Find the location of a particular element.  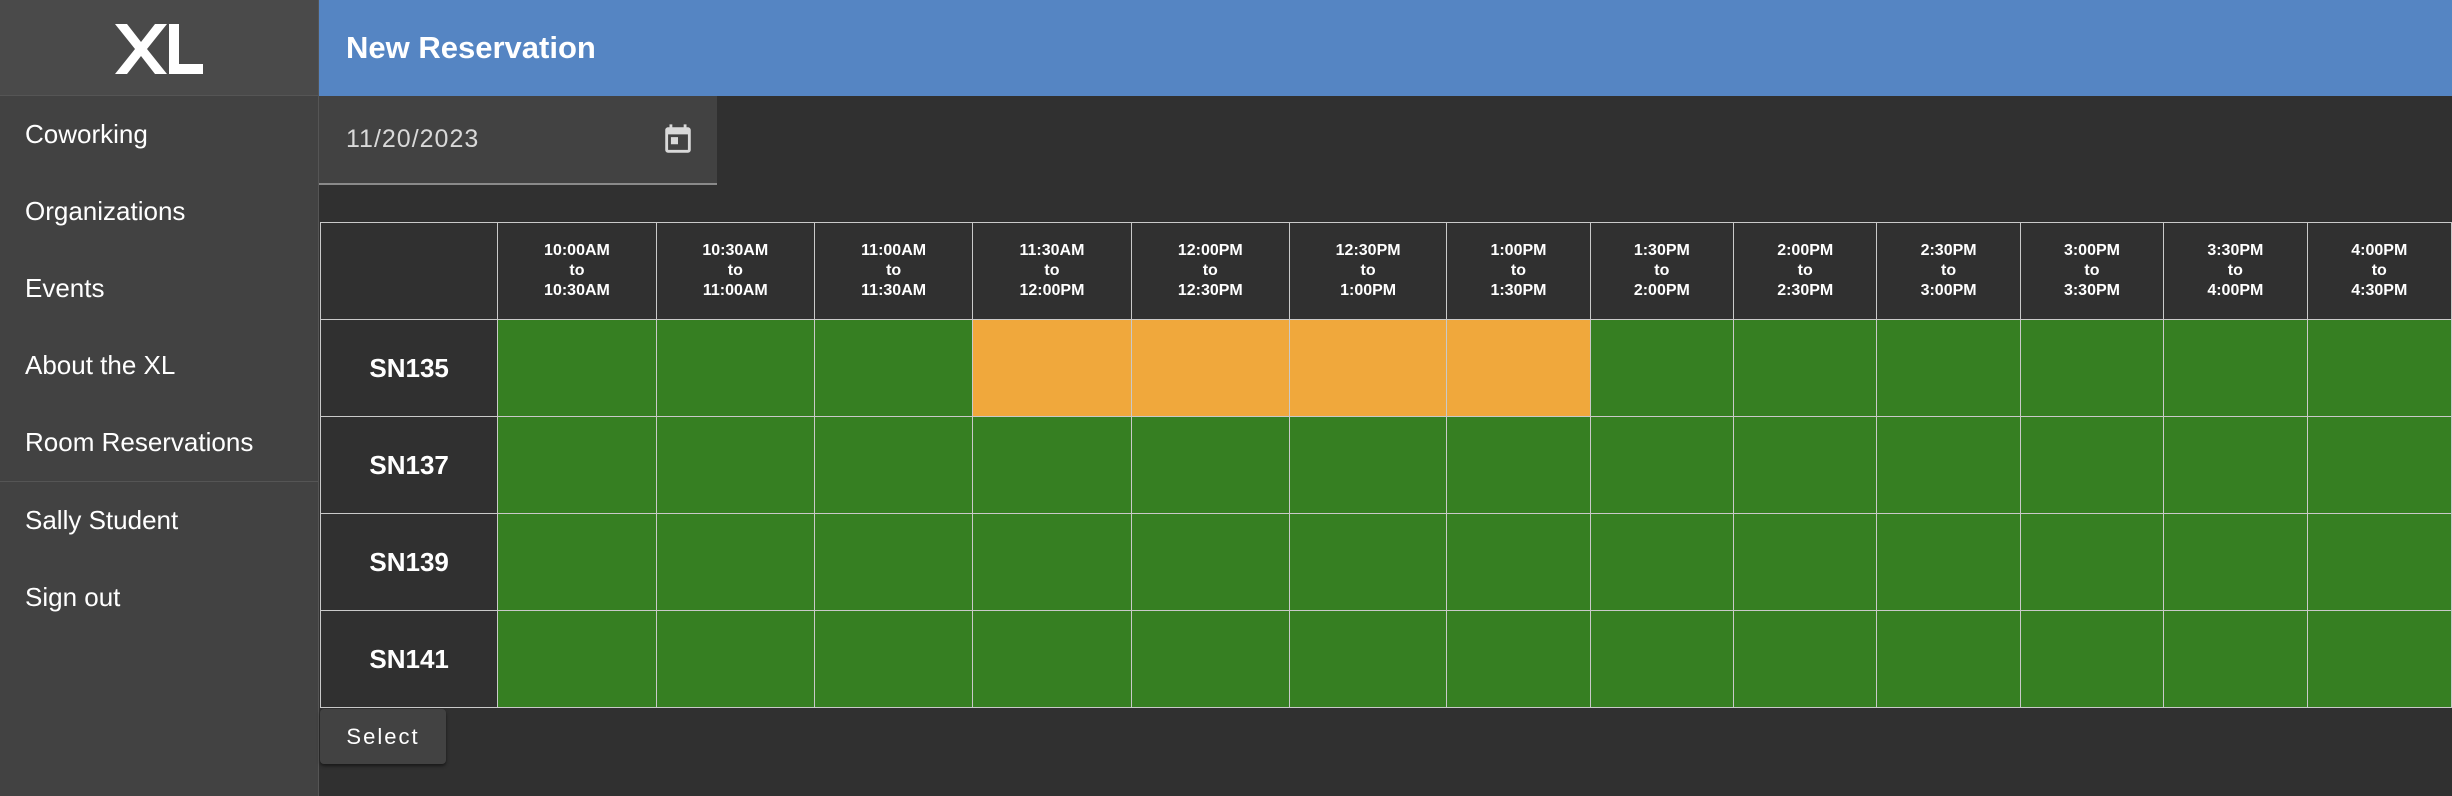

time-slot-end: 2:30PM is located at coordinates (1805, 290).